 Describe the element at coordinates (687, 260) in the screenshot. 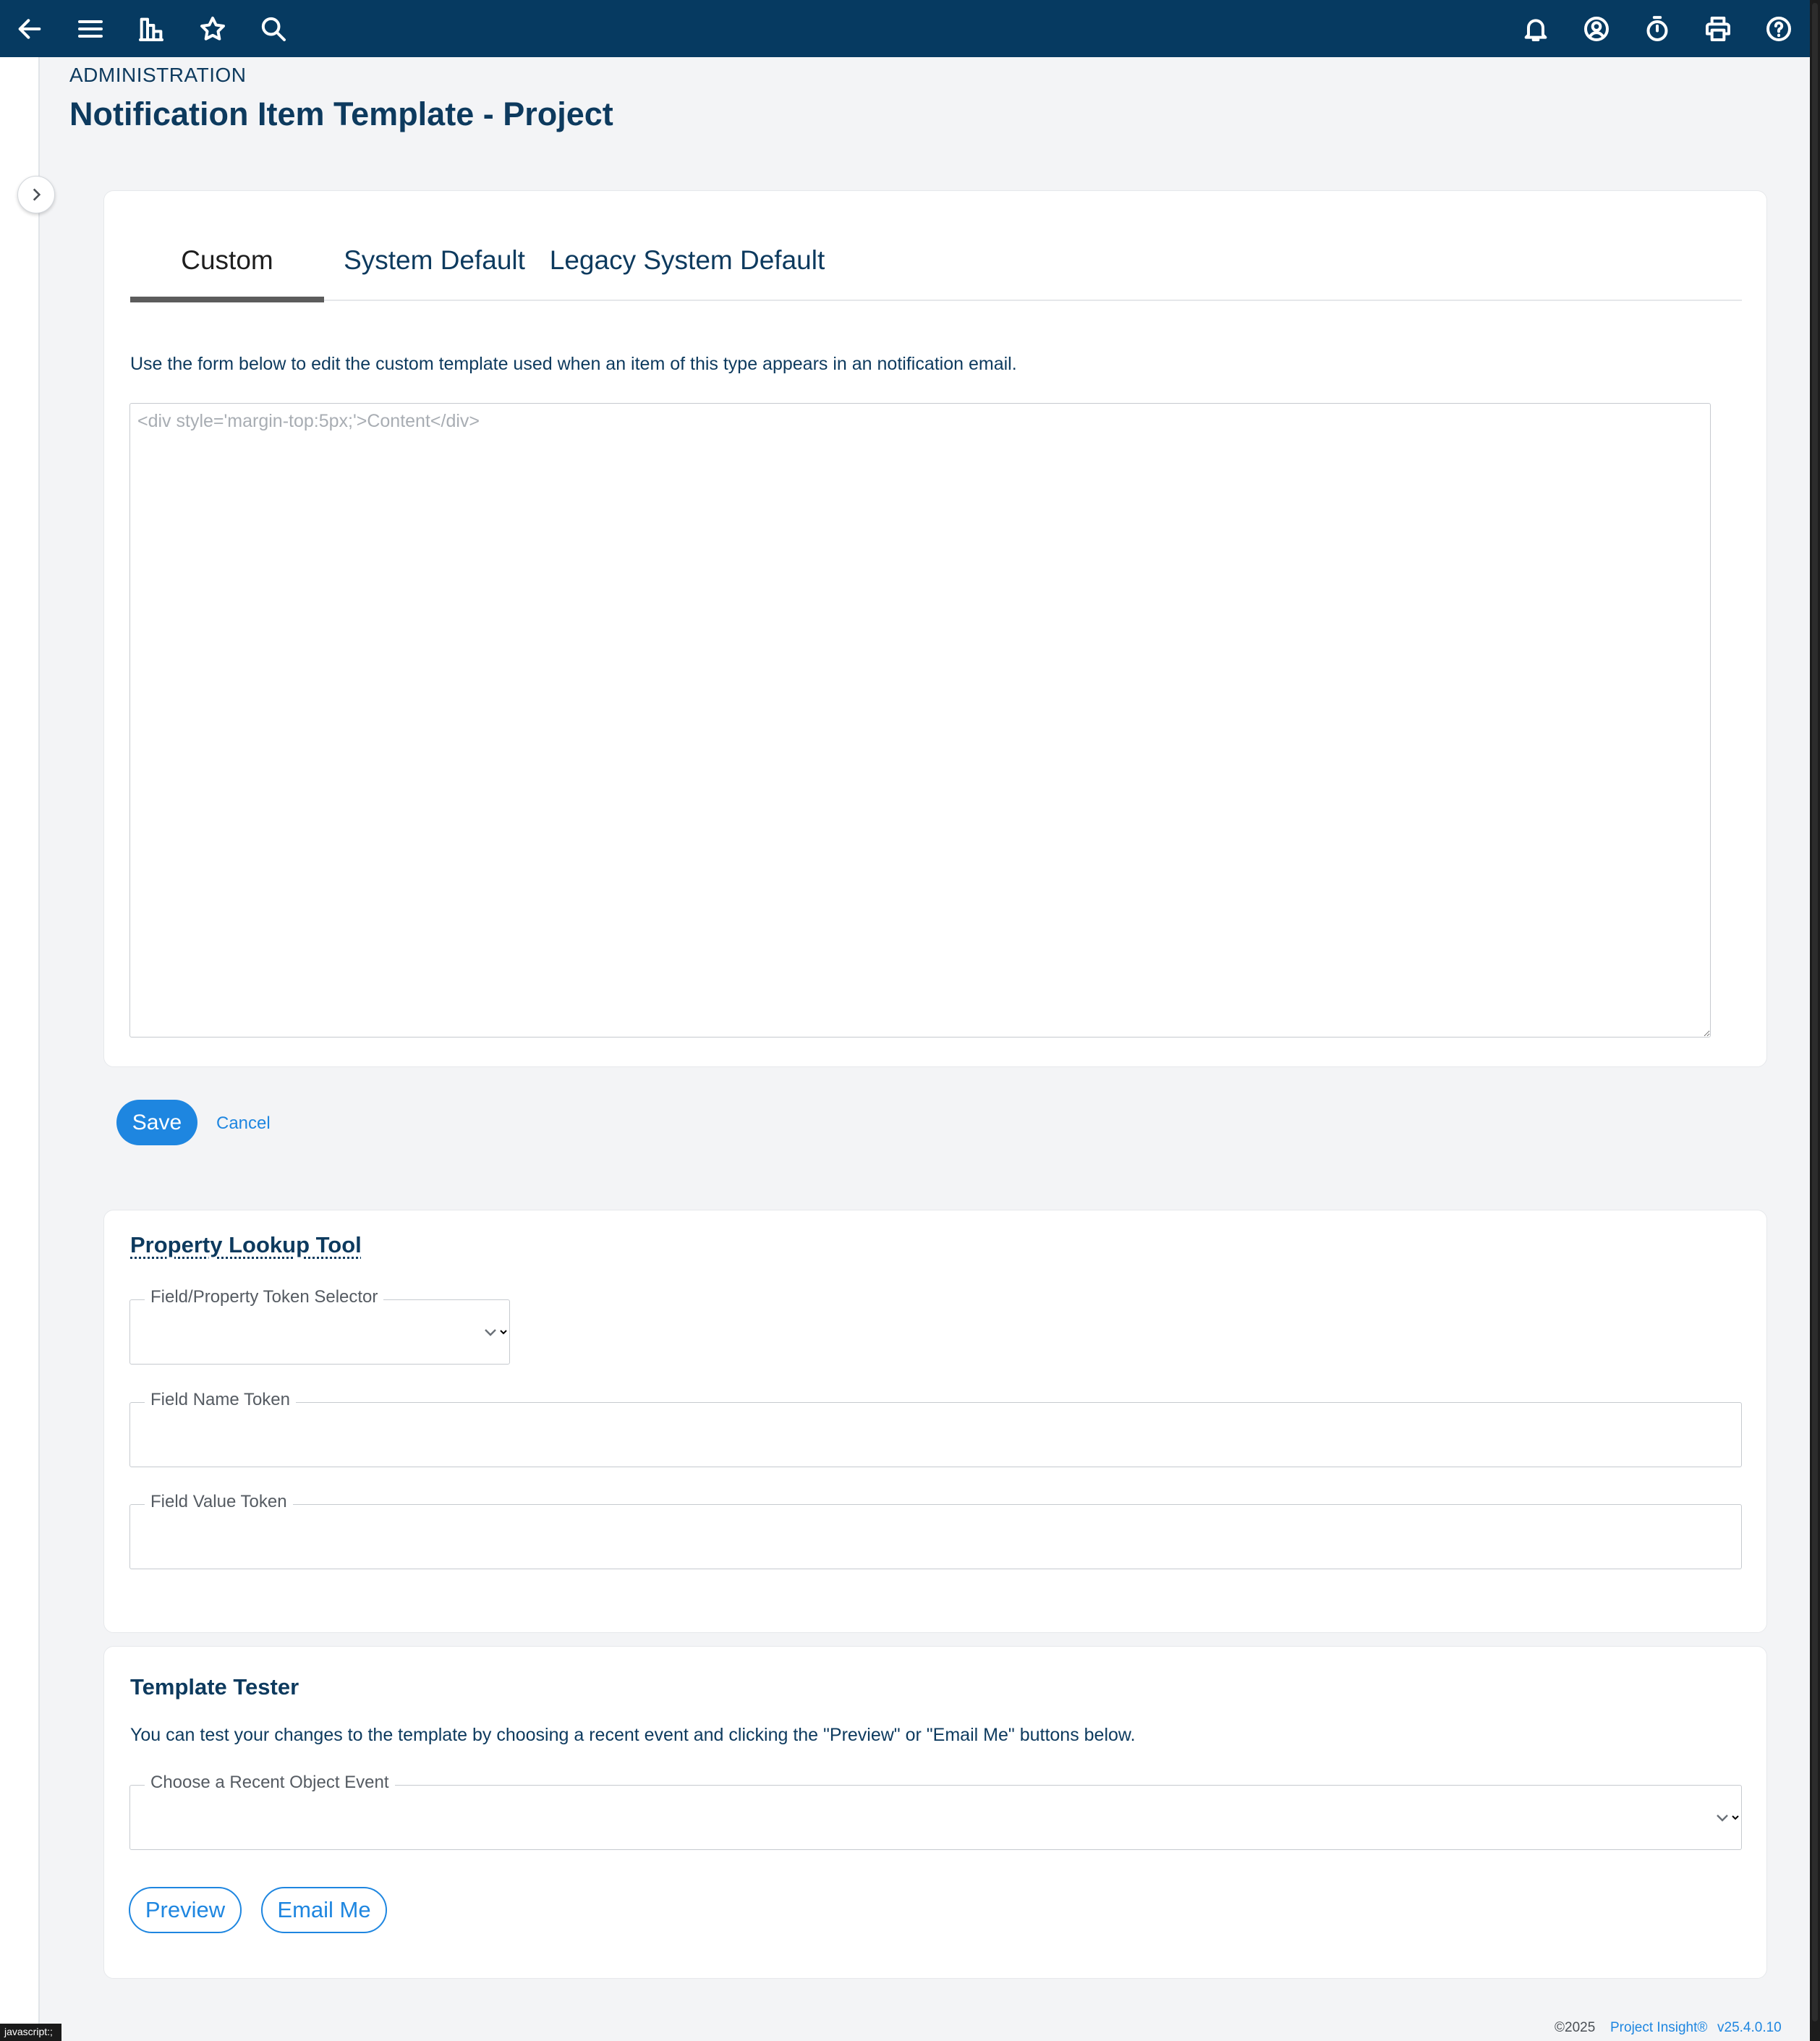

I see `tab-legacy-system-default: Legacy System Default` at that location.